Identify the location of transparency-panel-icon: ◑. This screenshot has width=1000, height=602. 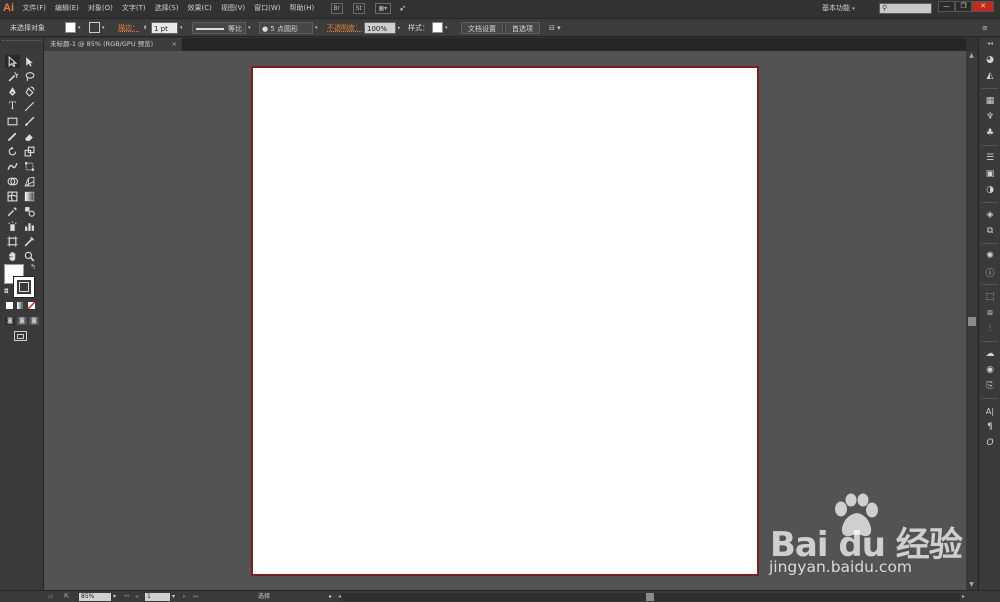
(990, 190).